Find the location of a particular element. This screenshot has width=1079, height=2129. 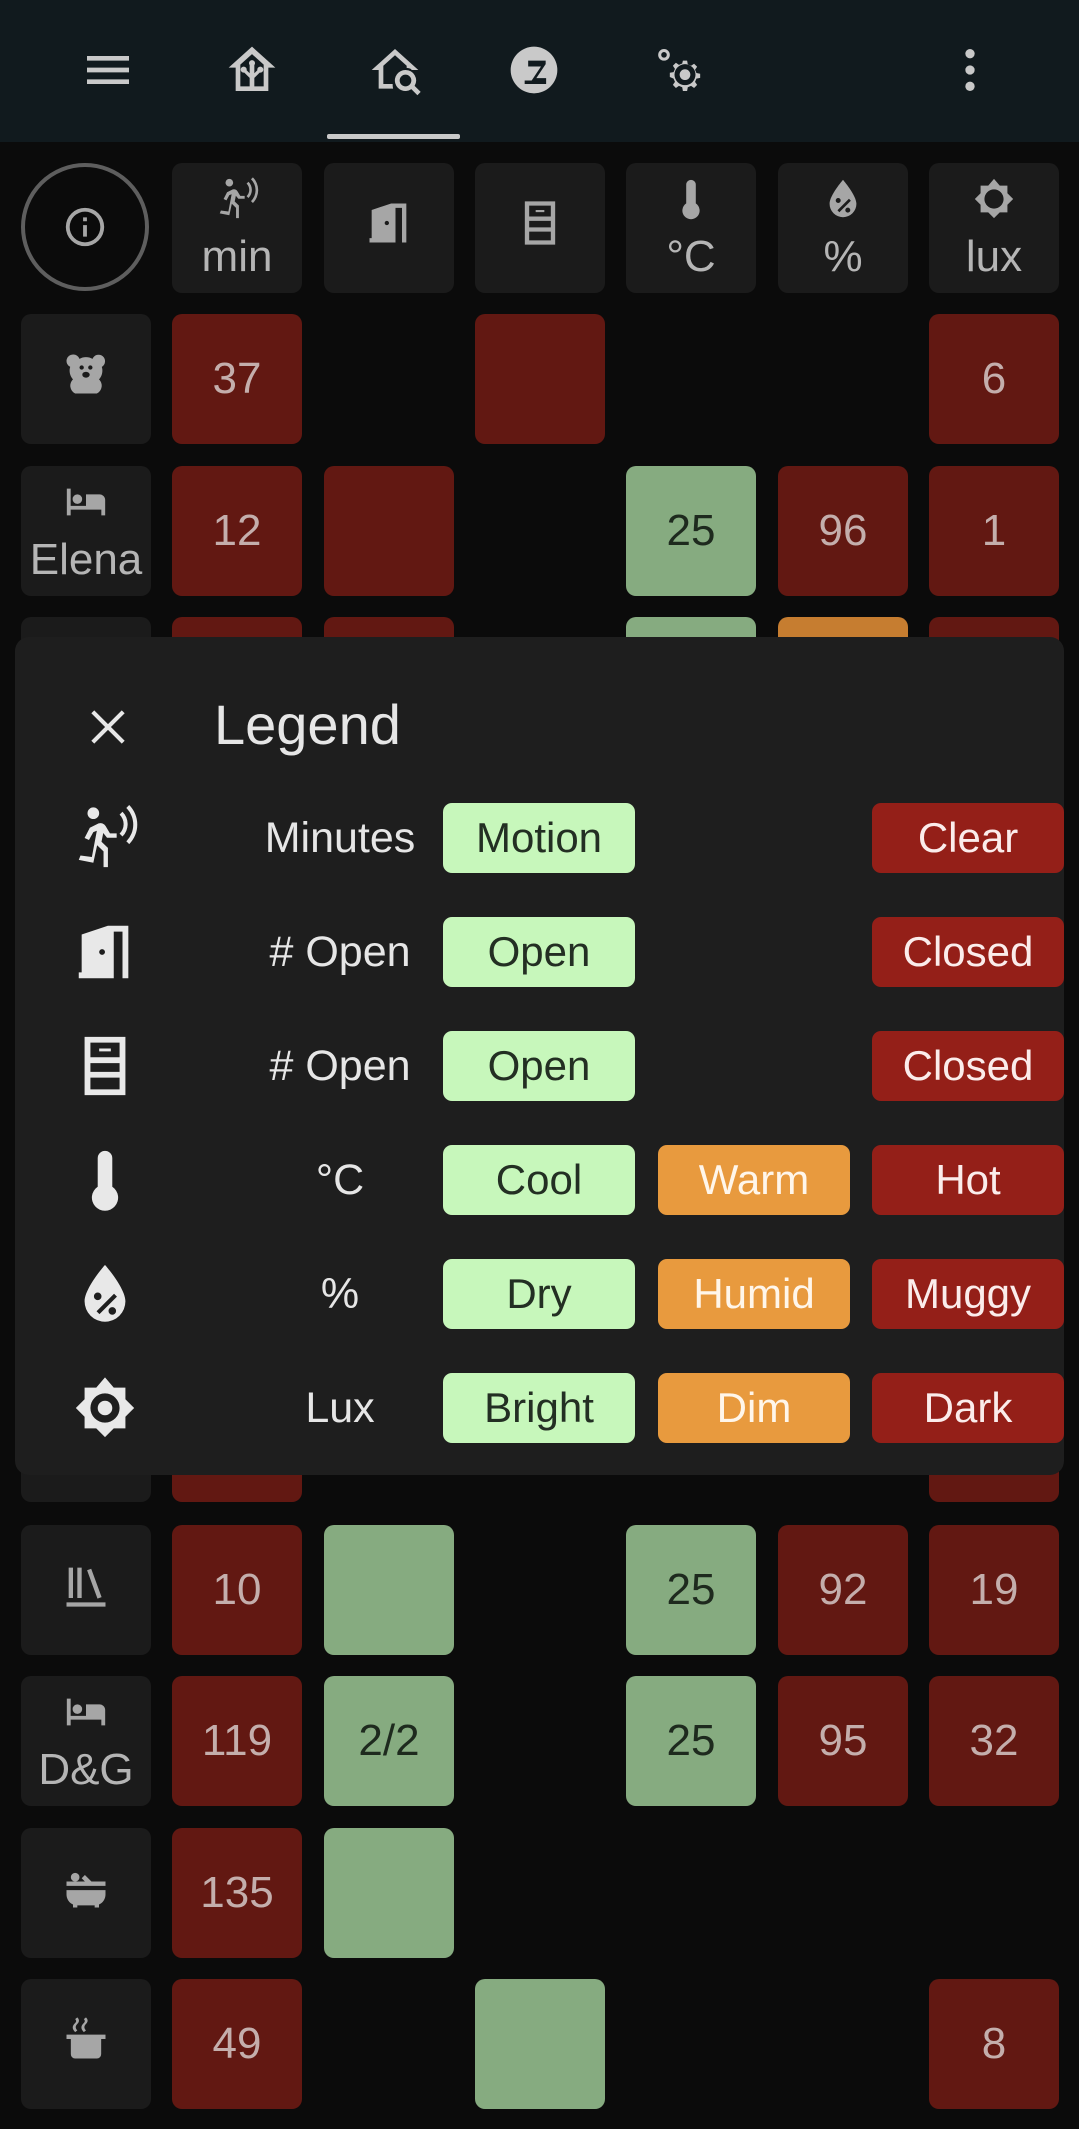

cell-value: 37 is located at coordinates (237, 378).